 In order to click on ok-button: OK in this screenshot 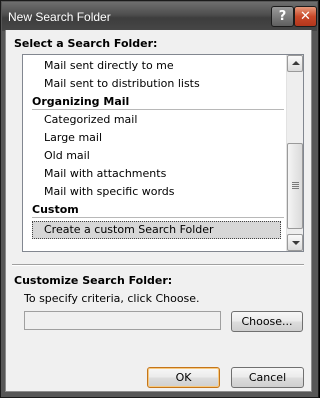, I will do `click(183, 377)`.